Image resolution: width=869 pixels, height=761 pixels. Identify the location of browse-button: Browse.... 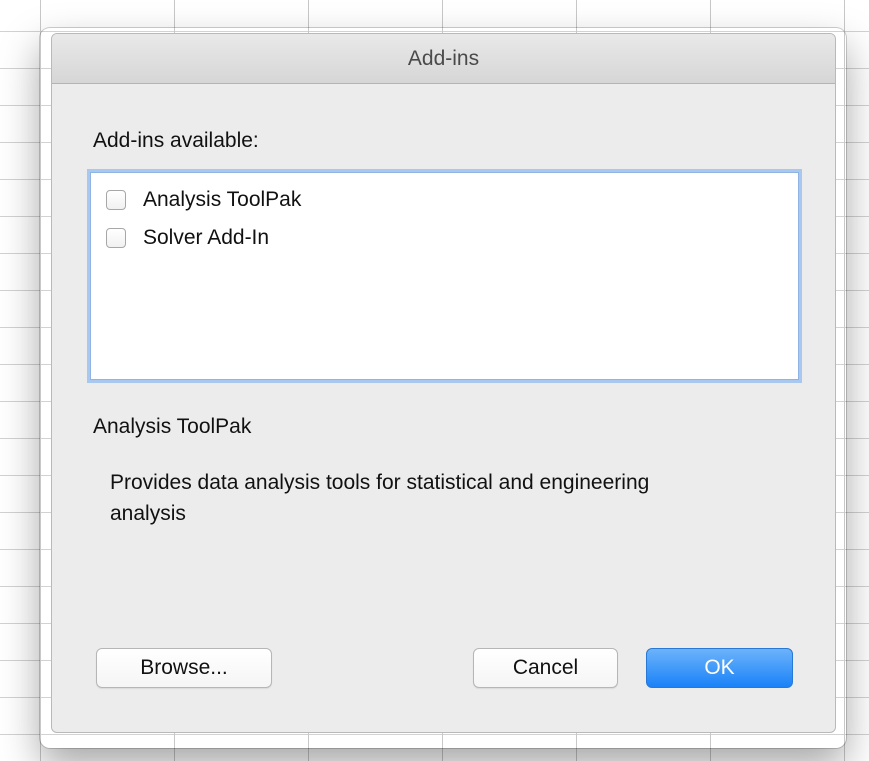
(184, 668).